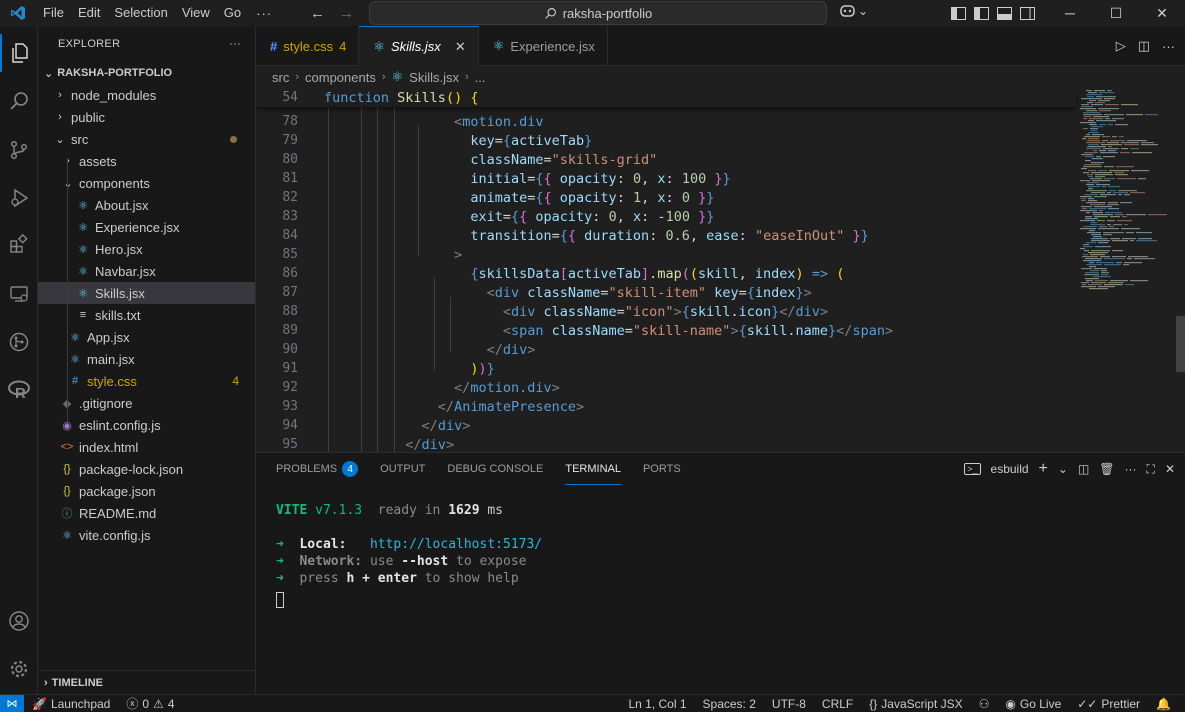 The width and height of the screenshot is (1185, 712). Describe the element at coordinates (146, 271) in the screenshot. I see `tree-file: ⚛ Navbar.jsx` at that location.